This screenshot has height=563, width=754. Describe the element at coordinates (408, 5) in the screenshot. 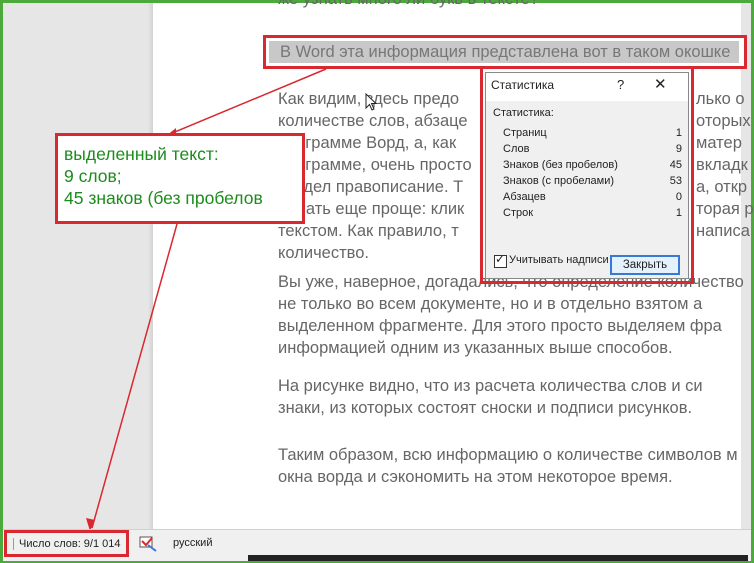

I see `doc-line-top: же узнать много ли букв в тексте?` at that location.